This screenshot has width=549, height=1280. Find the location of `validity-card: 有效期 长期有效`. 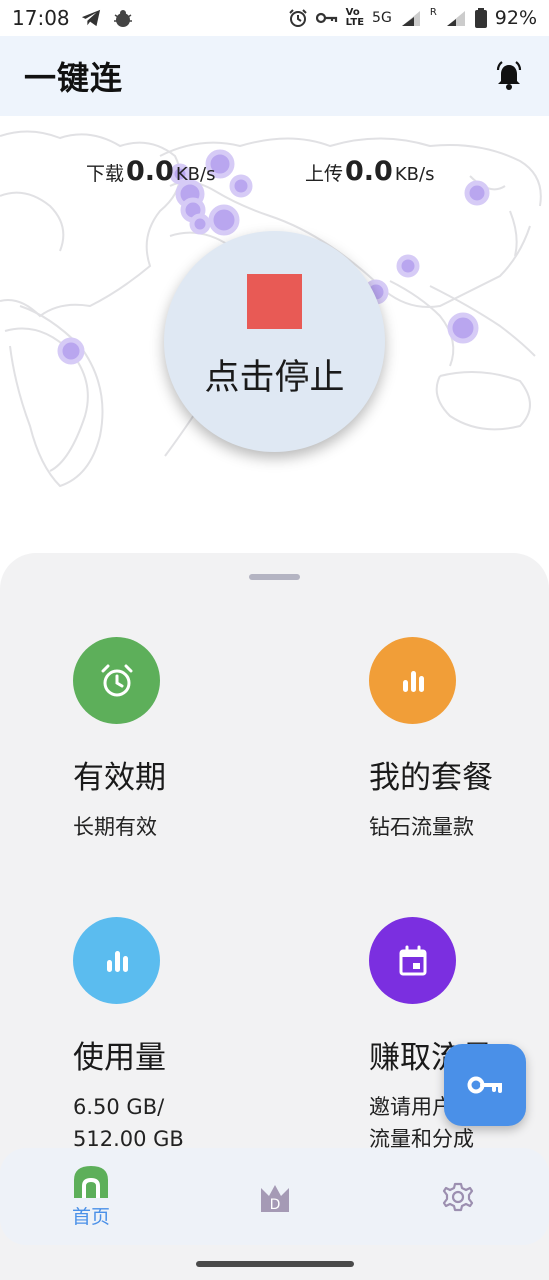

validity-card: 有效期 长期有效 is located at coordinates (183, 740).